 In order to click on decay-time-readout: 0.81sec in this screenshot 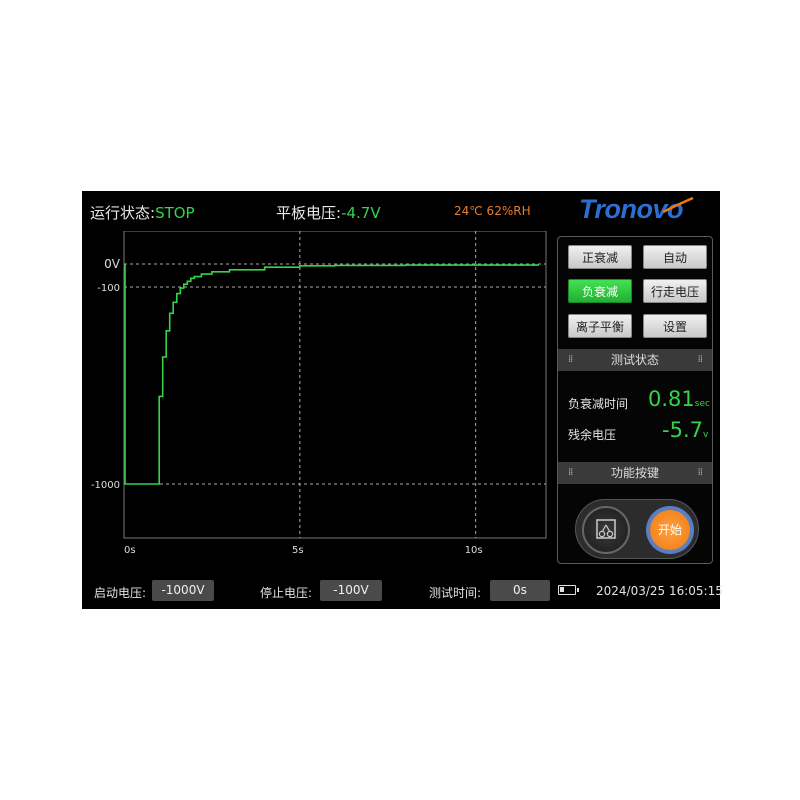, I will do `click(679, 399)`.